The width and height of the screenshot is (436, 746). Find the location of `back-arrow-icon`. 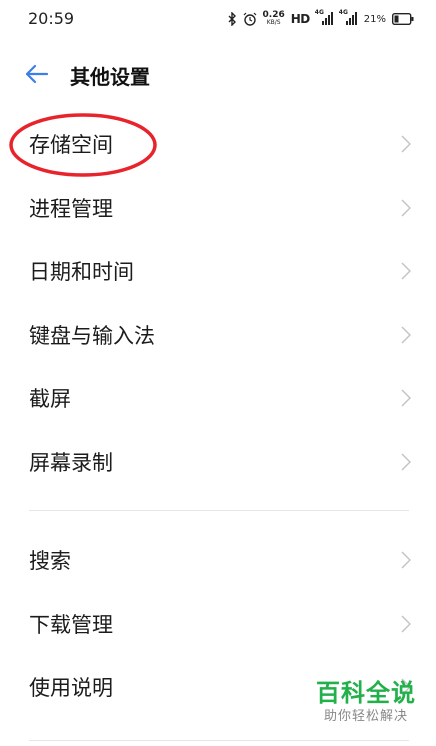

back-arrow-icon is located at coordinates (37, 74).